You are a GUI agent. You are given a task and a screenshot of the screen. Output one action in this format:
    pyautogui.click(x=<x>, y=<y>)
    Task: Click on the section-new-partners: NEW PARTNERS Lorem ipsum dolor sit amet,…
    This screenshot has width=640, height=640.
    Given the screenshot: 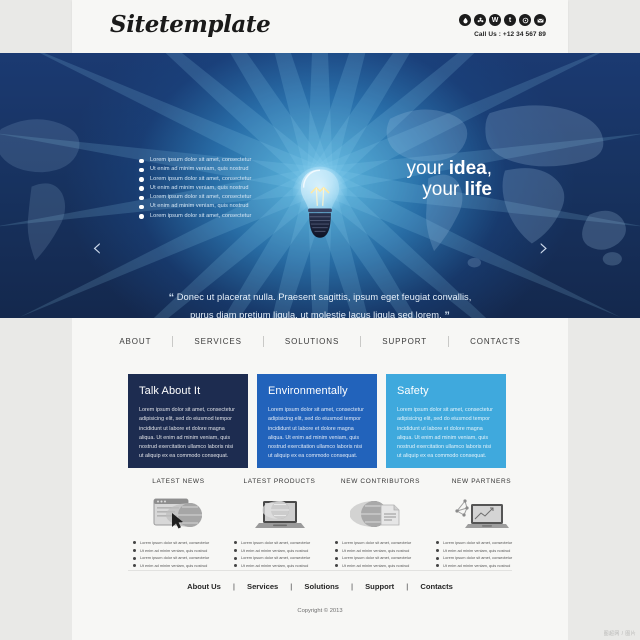 What is the action you would take?
    pyautogui.click(x=481, y=524)
    